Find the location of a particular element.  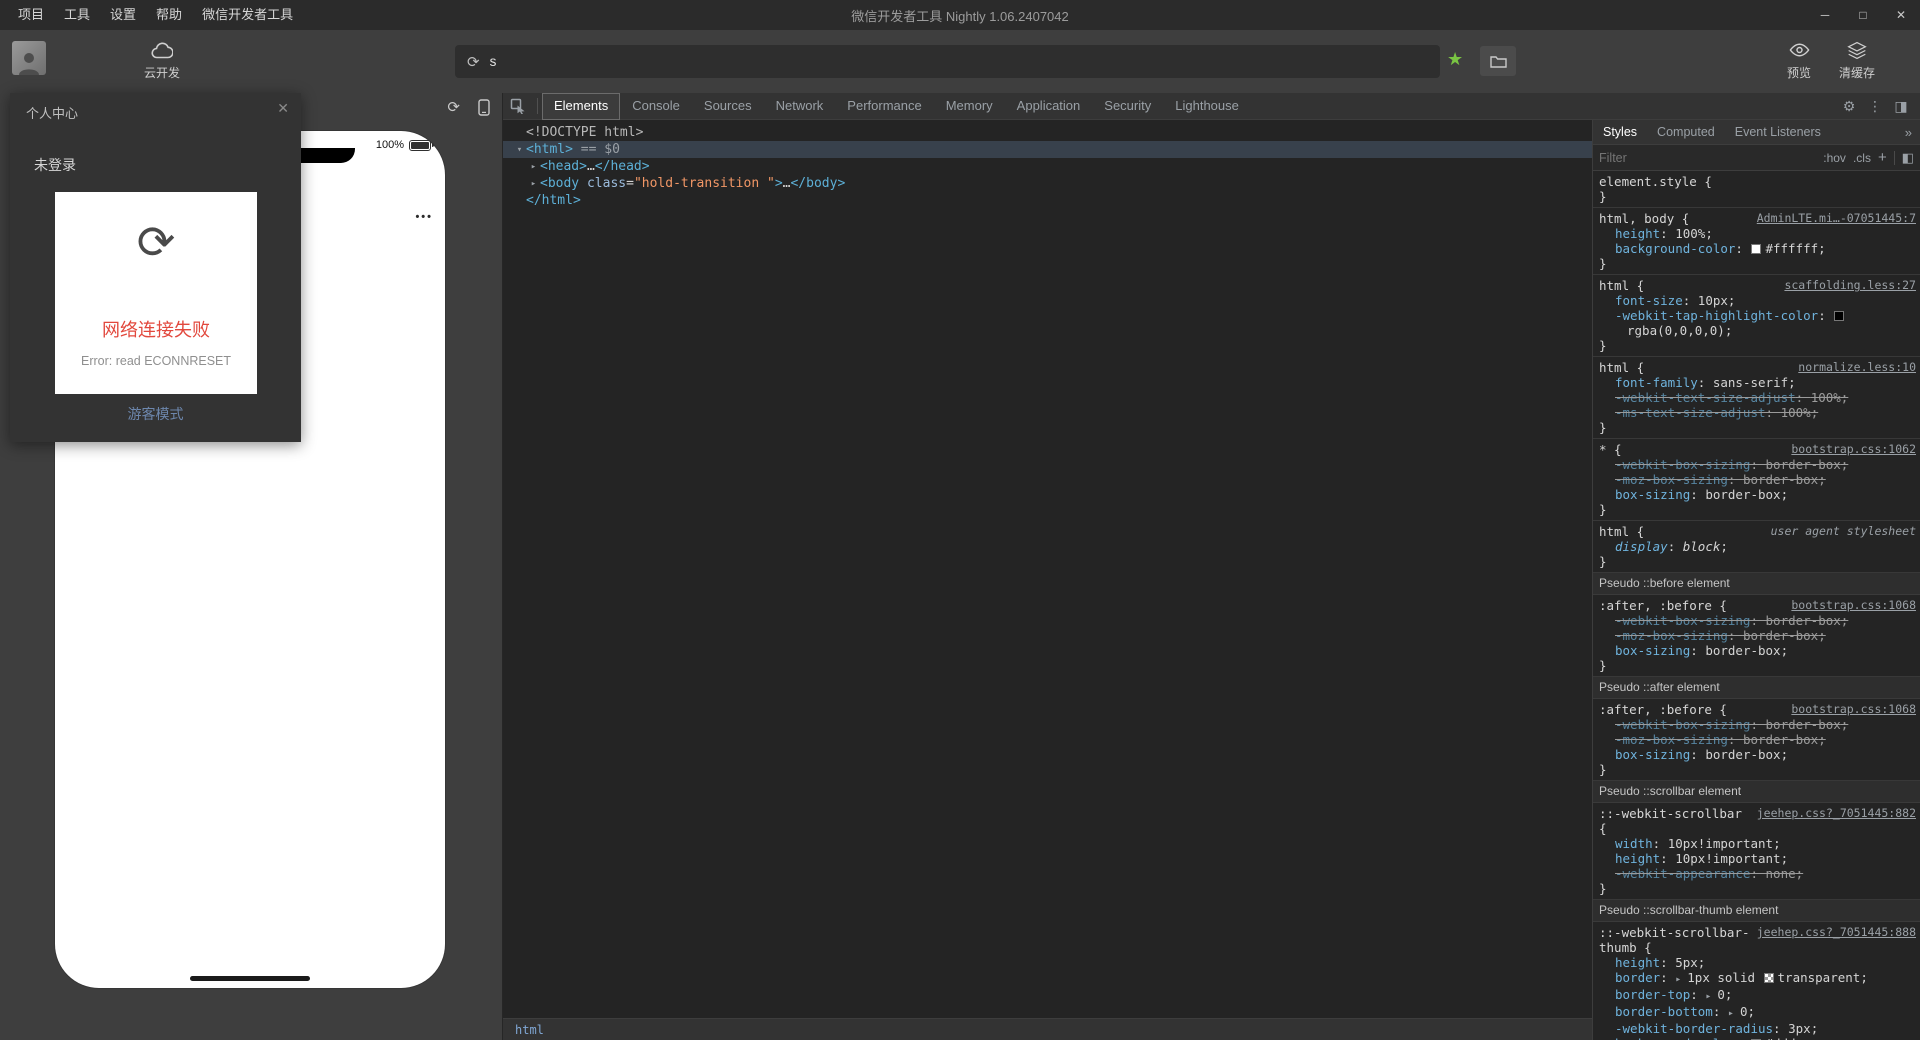

clear-cache-button: 清缓存 is located at coordinates (1857, 59).